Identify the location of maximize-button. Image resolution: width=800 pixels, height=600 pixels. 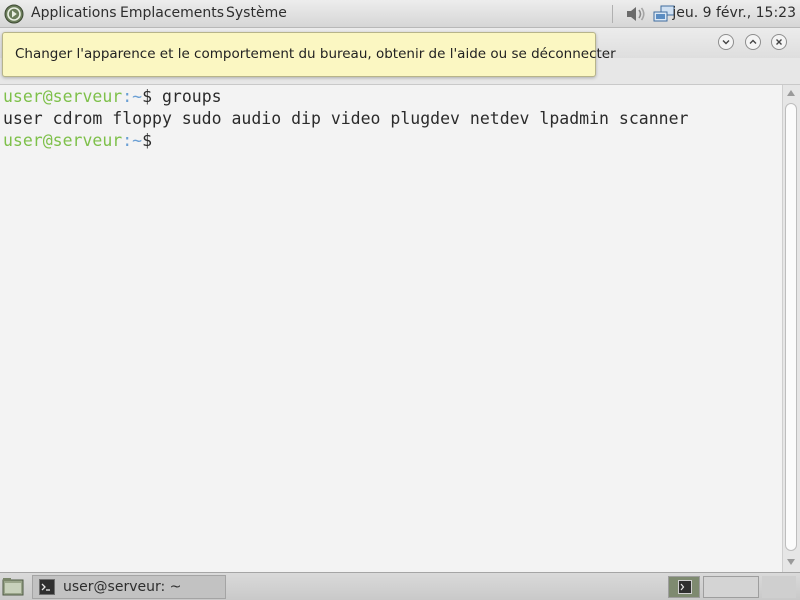
(753, 42).